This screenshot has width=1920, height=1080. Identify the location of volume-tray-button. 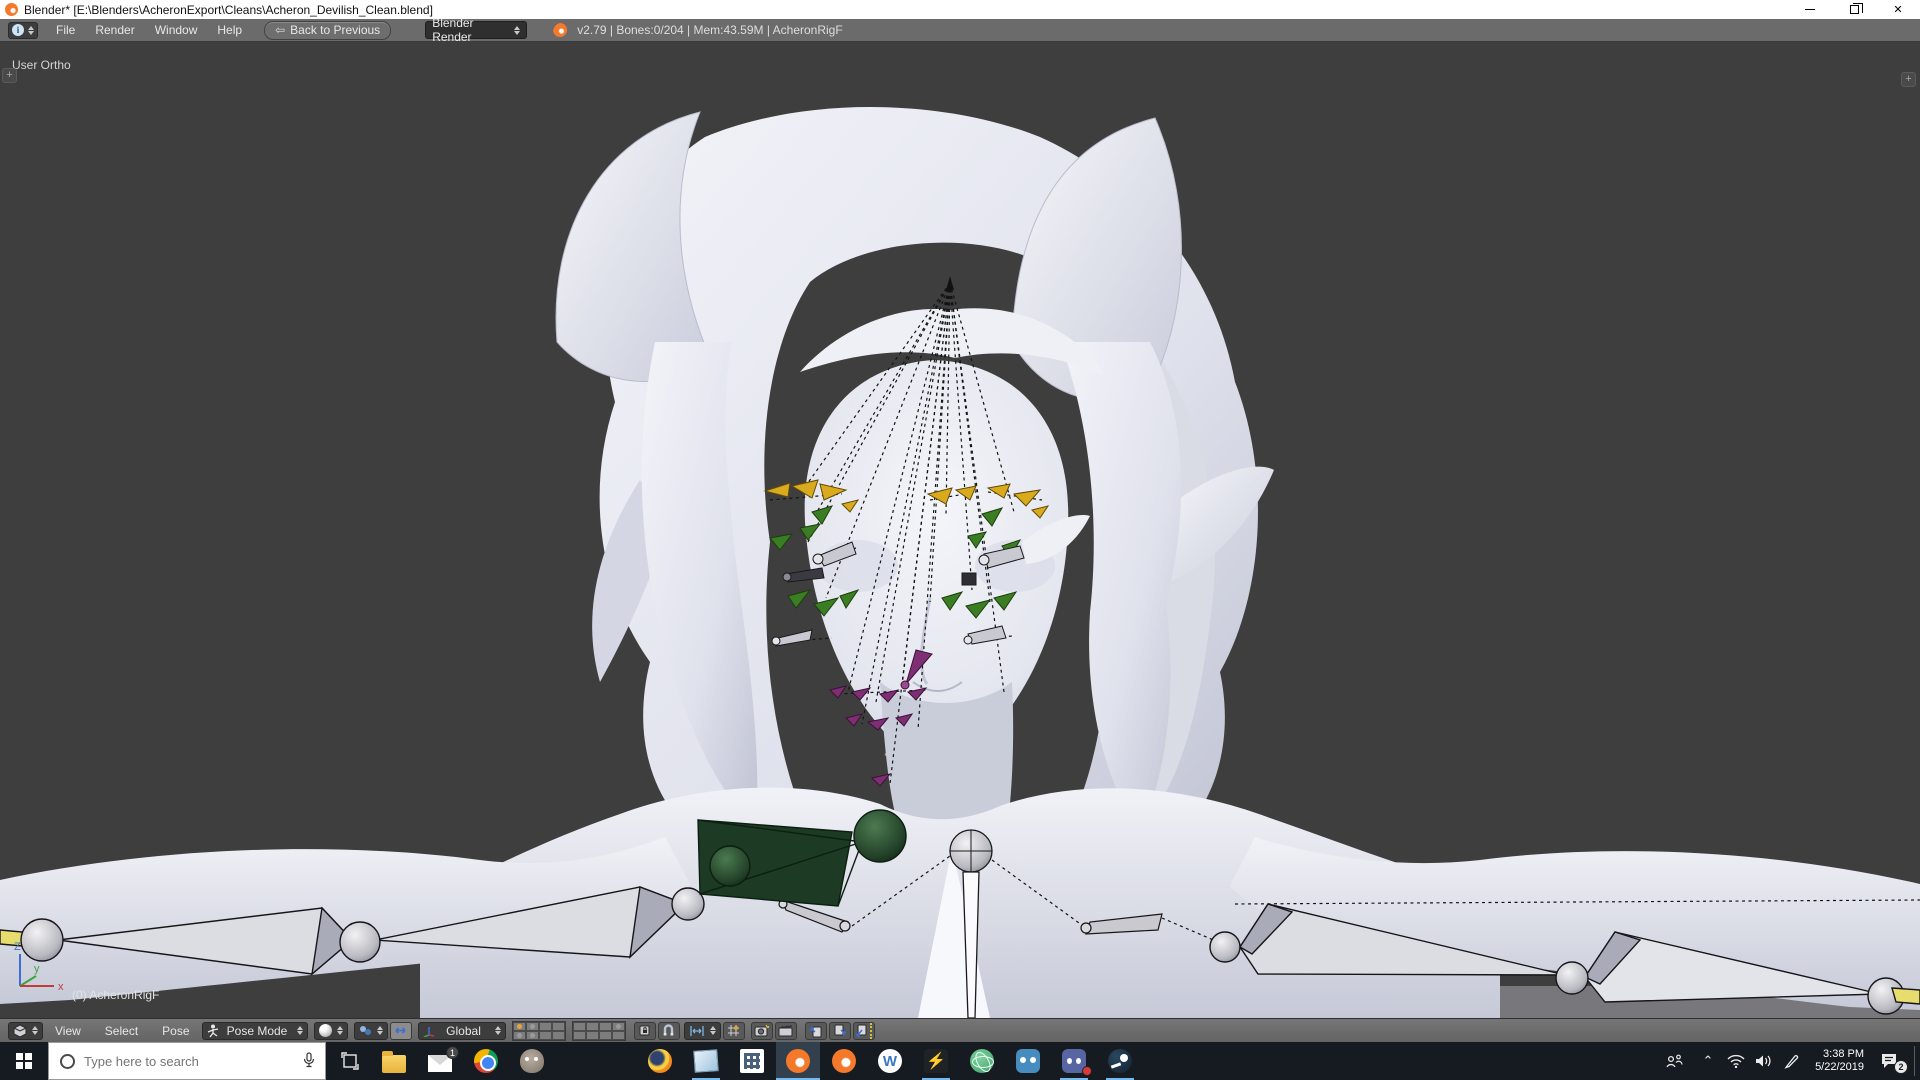
(1764, 1061).